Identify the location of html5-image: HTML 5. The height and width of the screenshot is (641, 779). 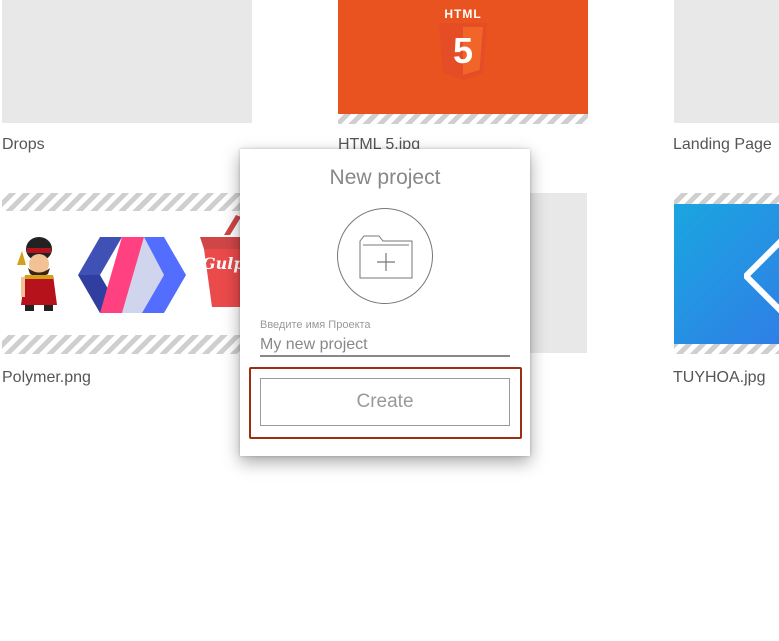
(463, 57).